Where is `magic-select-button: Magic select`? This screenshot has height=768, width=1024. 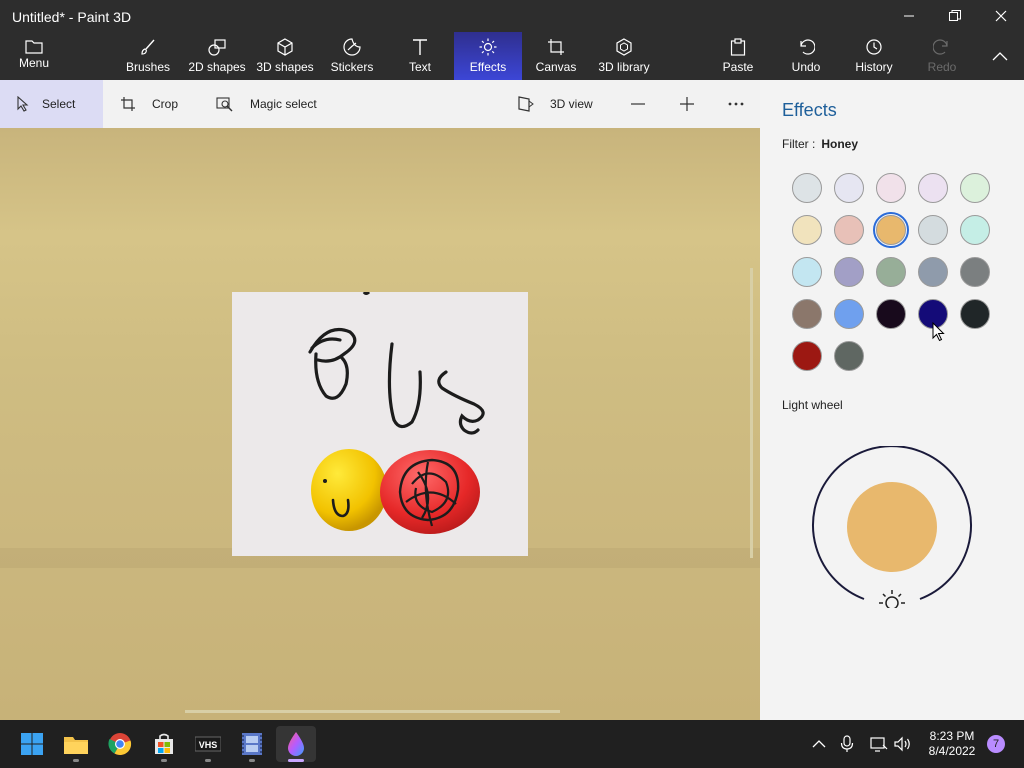
magic-select-button: Magic select is located at coordinates (276, 104).